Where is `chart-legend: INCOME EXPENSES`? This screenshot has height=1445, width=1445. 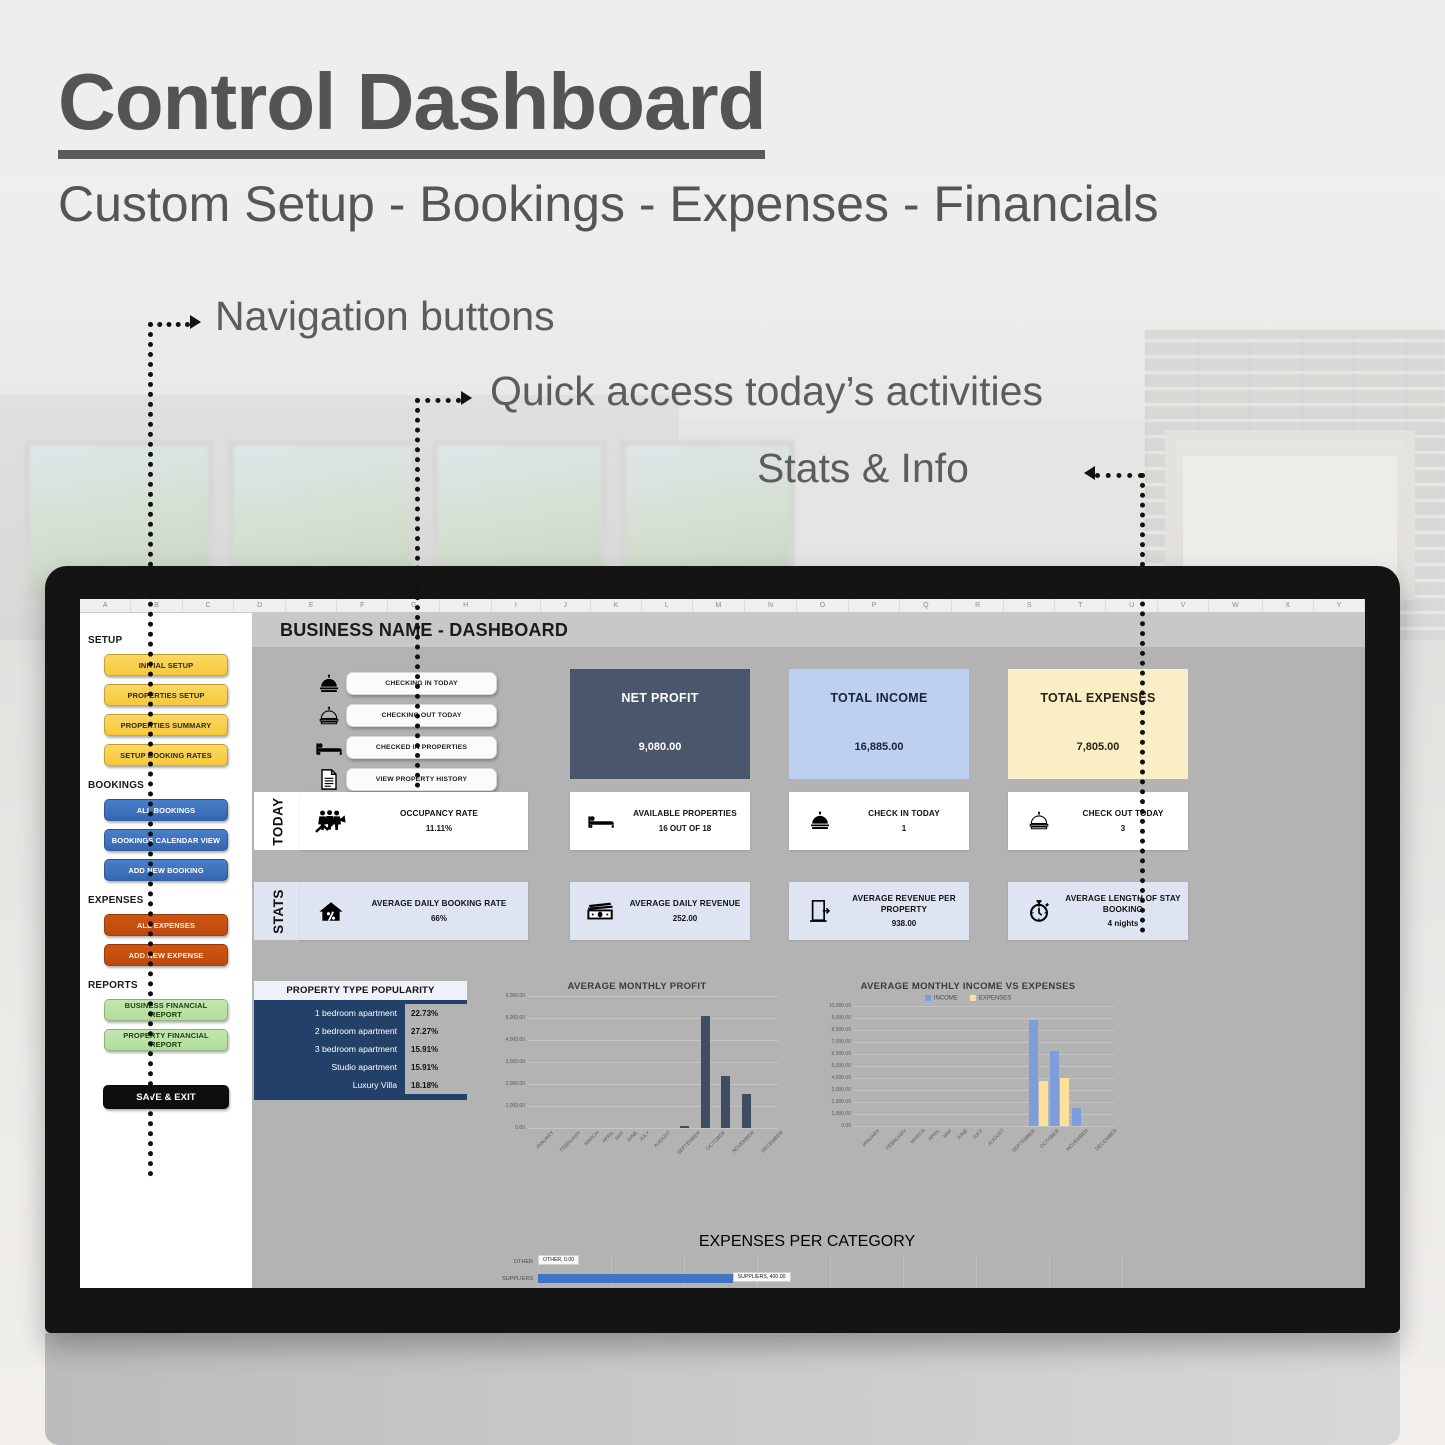 chart-legend: INCOME EXPENSES is located at coordinates (968, 998).